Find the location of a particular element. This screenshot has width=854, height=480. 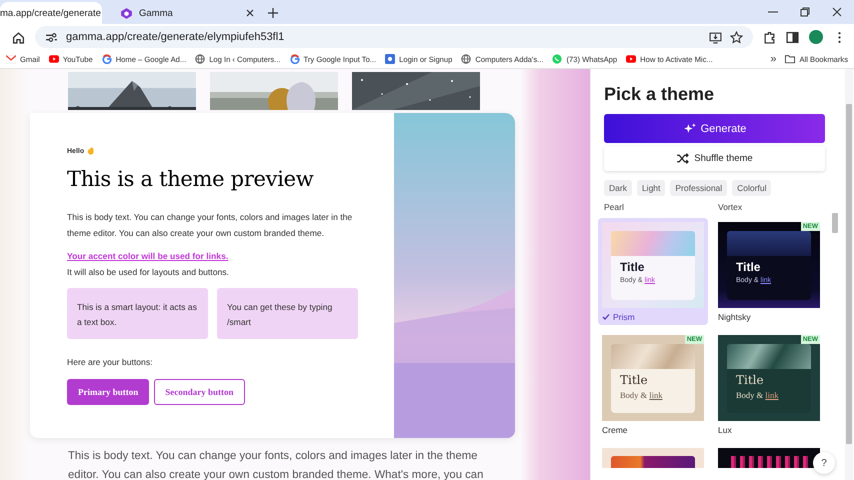

generate-button: Generate is located at coordinates (714, 128).